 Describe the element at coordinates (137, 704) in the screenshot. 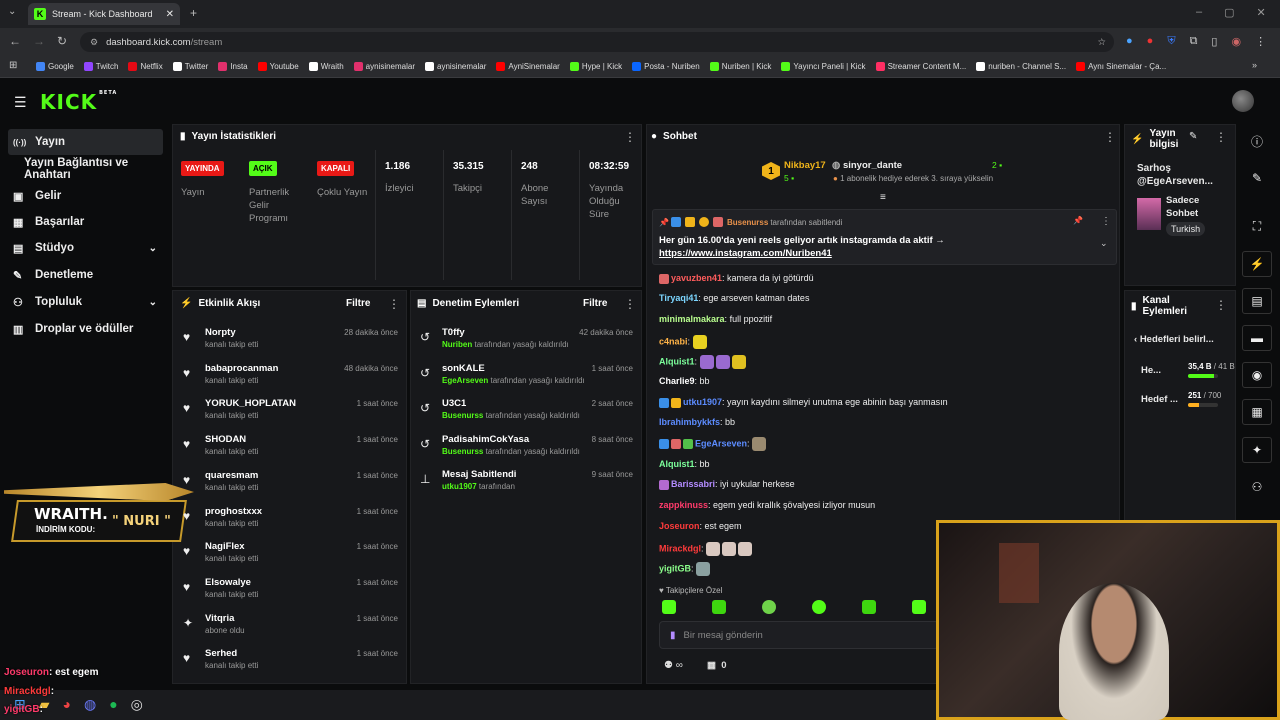

I see `obs-icon: ◎` at that location.